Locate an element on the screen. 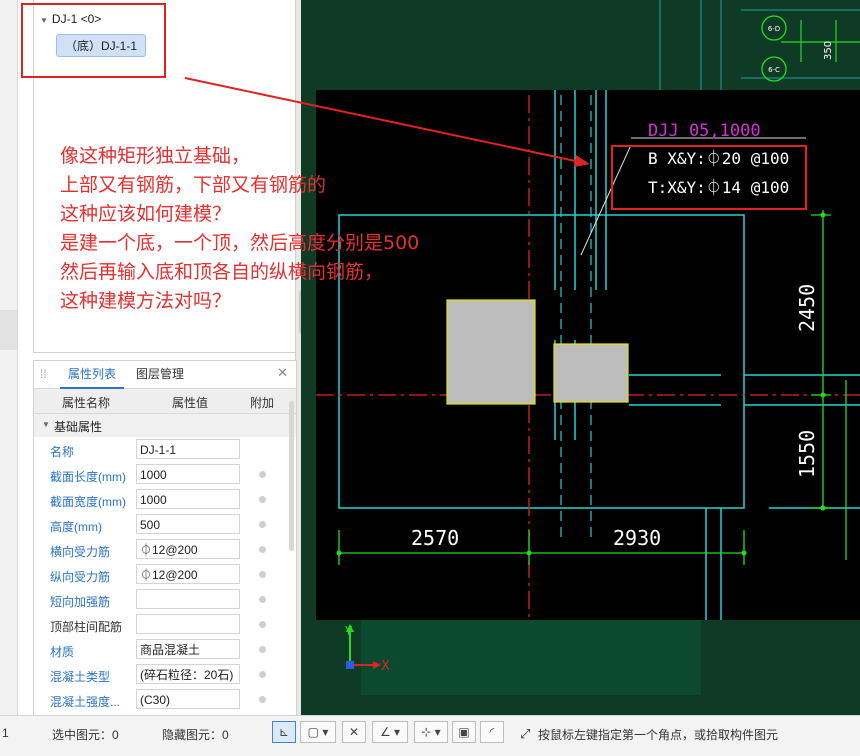  annotation-box-tree is located at coordinates (93, 40).